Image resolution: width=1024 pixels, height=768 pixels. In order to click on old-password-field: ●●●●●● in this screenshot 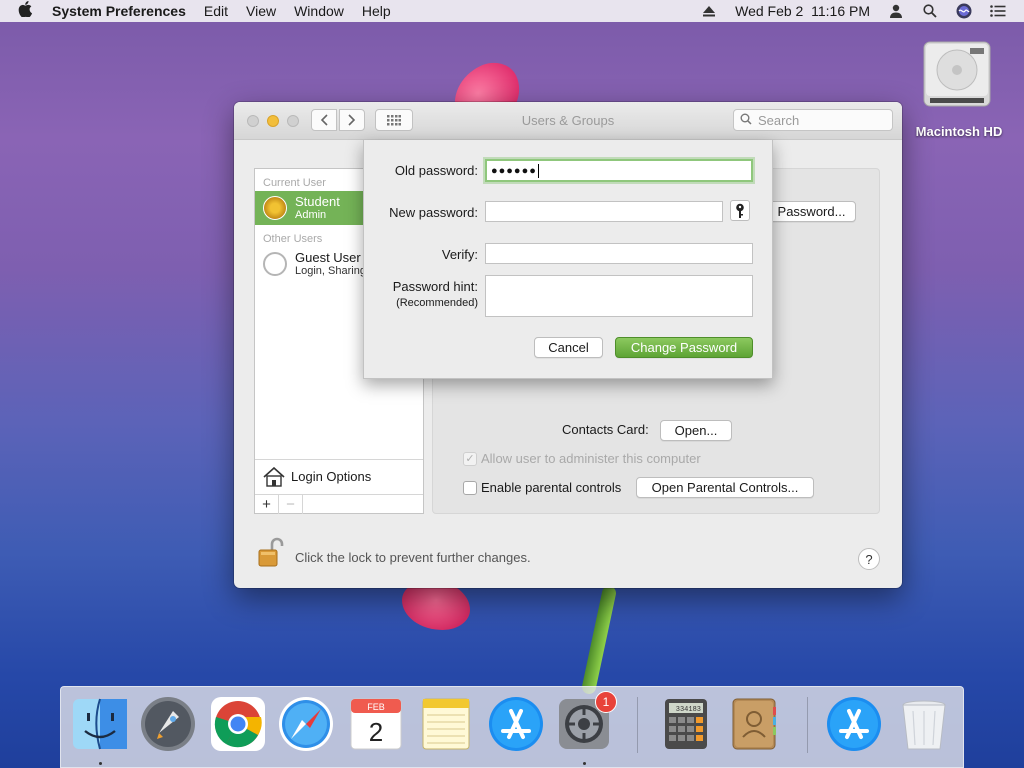, I will do `click(619, 170)`.